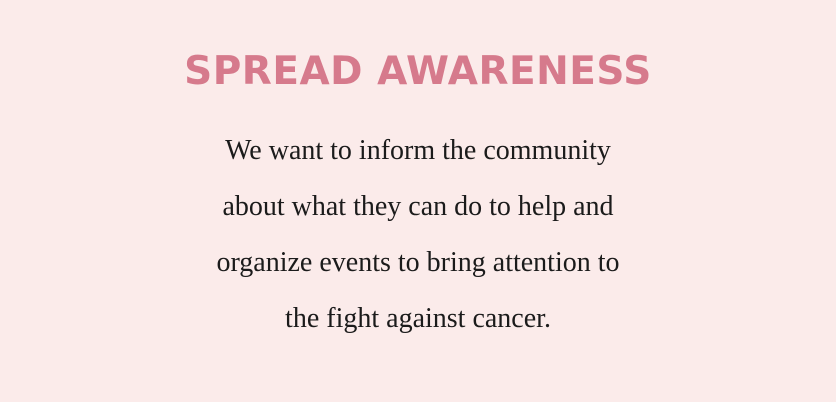 The height and width of the screenshot is (402, 836). I want to click on description-line-4: the fight against cancer., so click(418, 318).